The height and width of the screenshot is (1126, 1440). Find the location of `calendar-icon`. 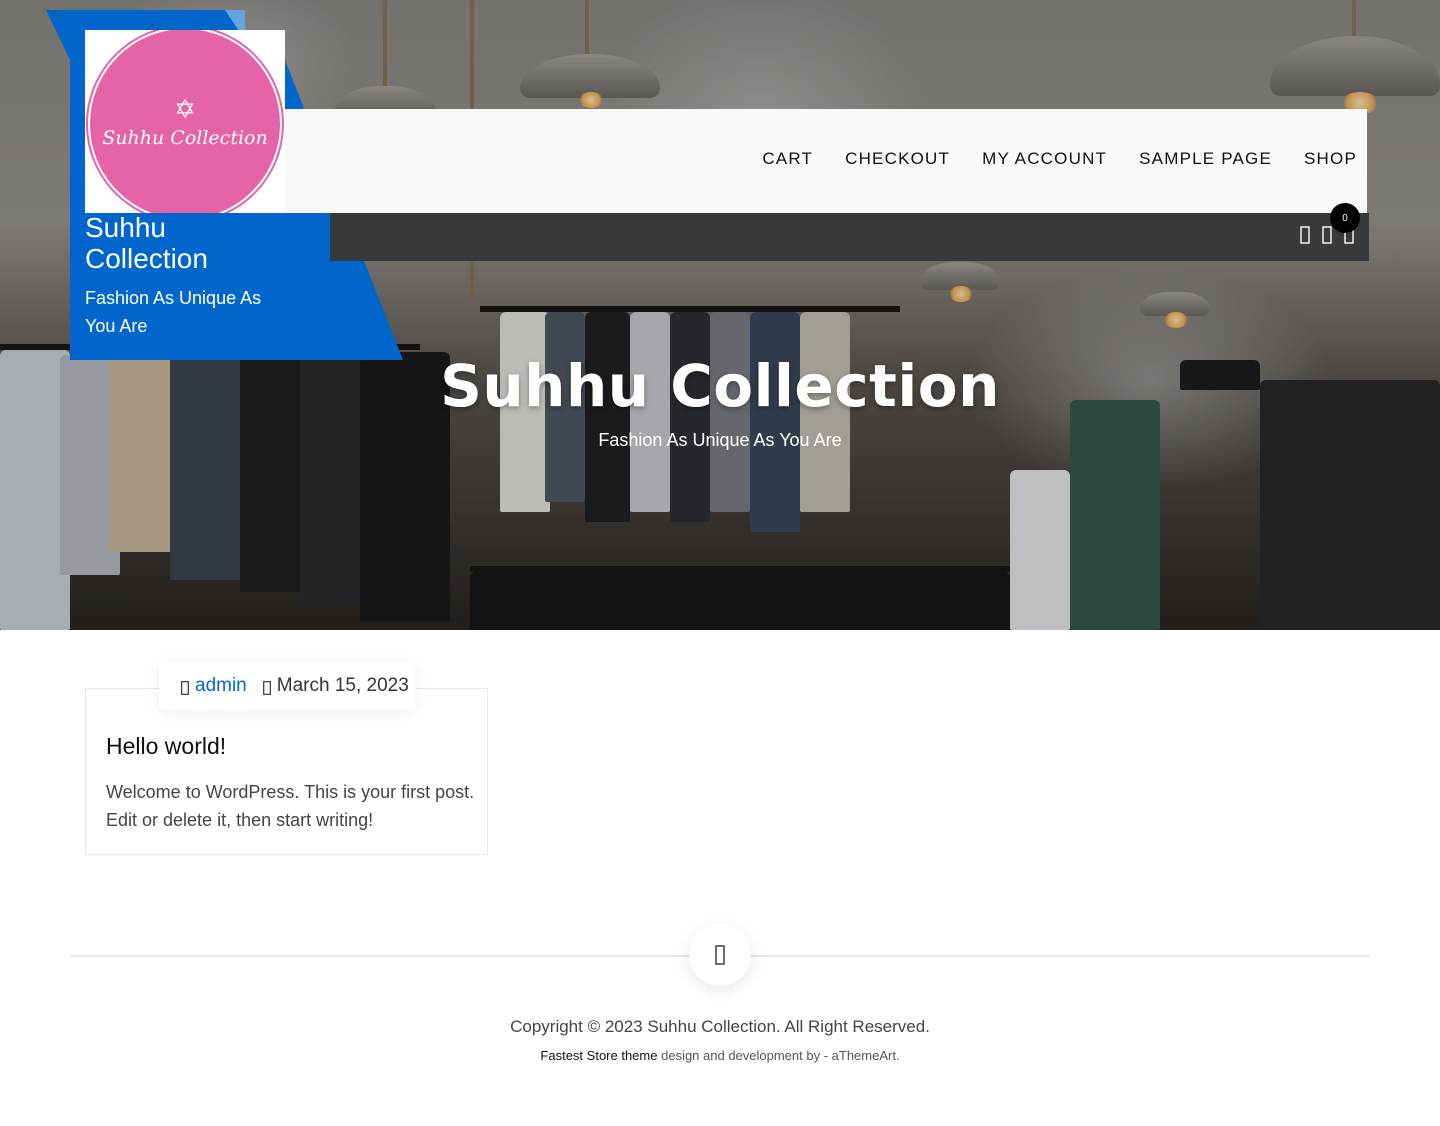

calendar-icon is located at coordinates (266, 687).